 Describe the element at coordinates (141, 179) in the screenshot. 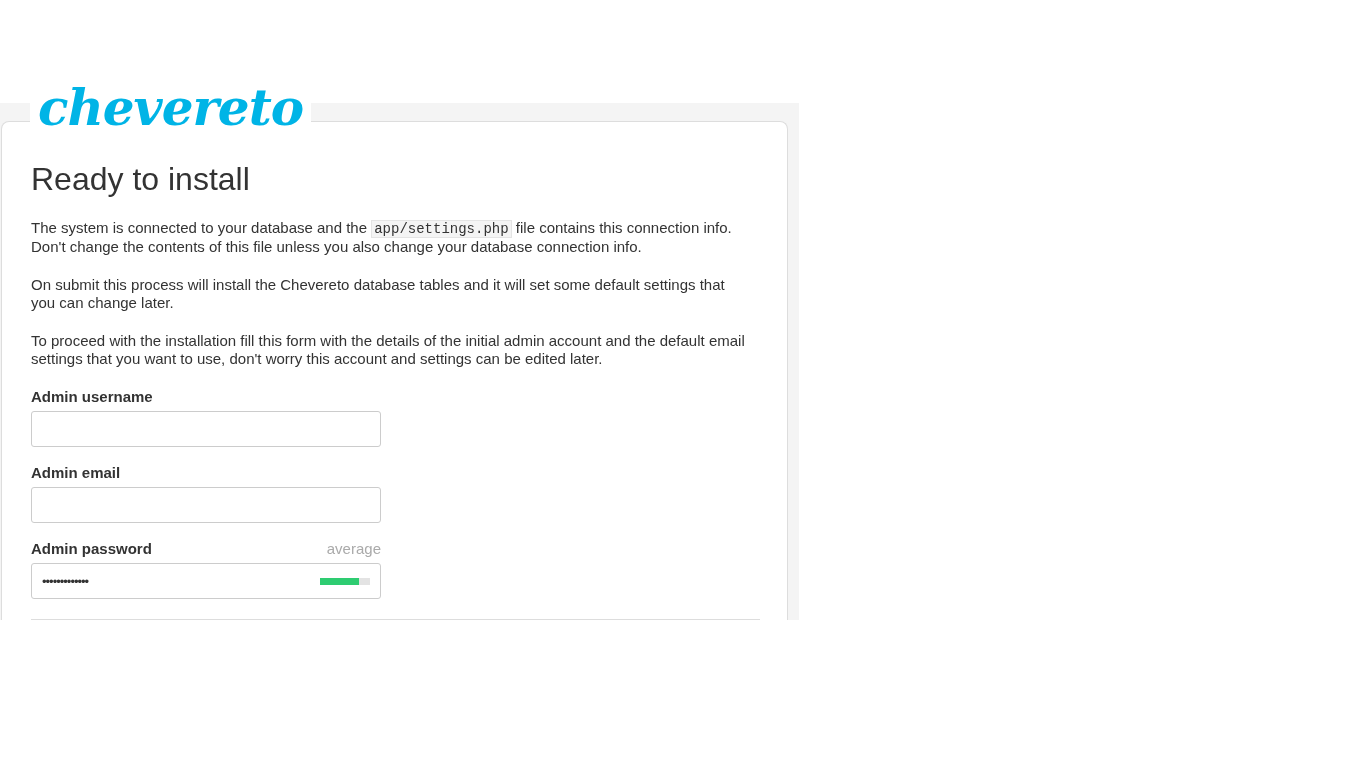

I see `page-title: Ready to install` at that location.